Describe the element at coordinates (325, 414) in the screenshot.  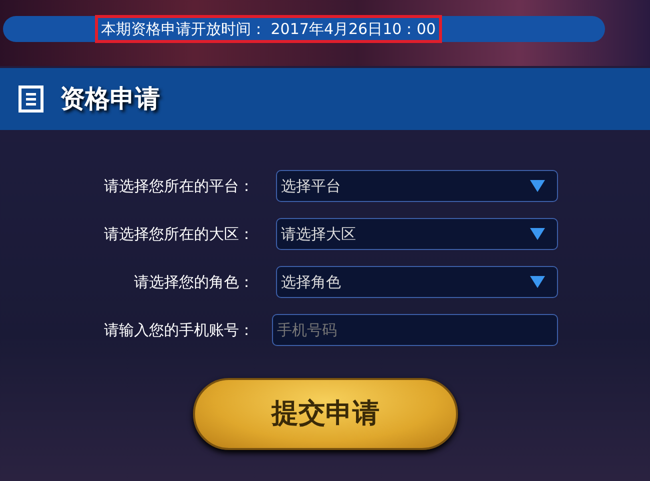
I see `submit-button: 提交申请` at that location.